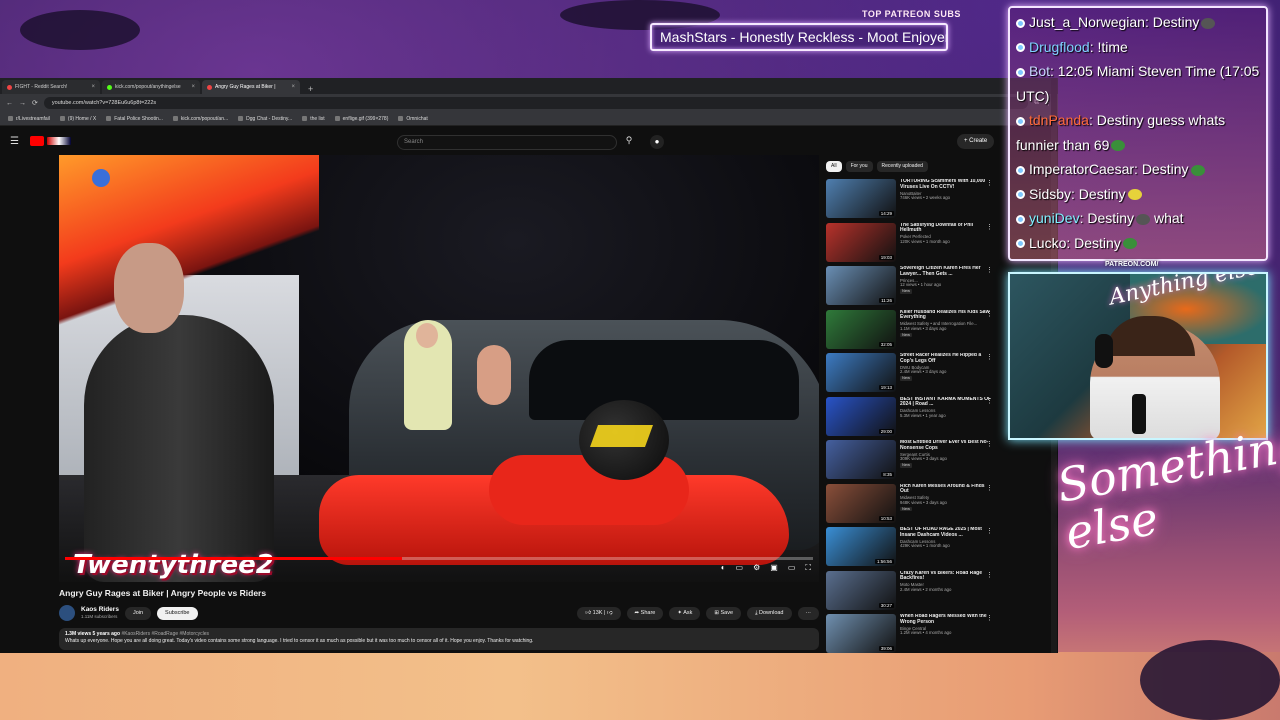  I want to click on fullscreen-icon: ⛶, so click(808, 568).